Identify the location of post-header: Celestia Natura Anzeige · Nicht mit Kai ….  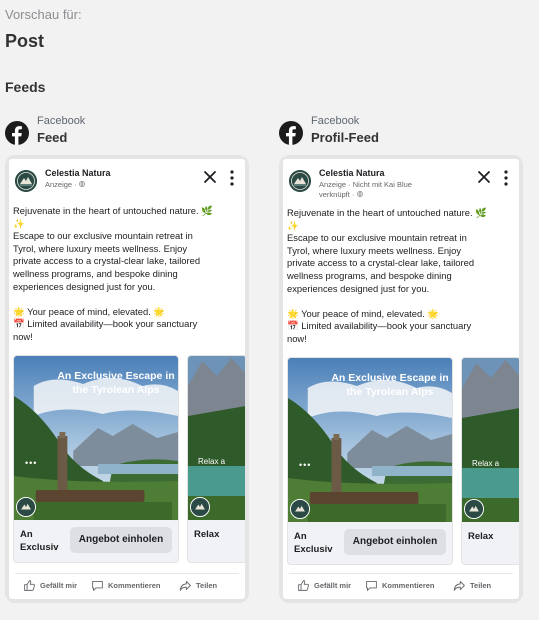
(401, 179).